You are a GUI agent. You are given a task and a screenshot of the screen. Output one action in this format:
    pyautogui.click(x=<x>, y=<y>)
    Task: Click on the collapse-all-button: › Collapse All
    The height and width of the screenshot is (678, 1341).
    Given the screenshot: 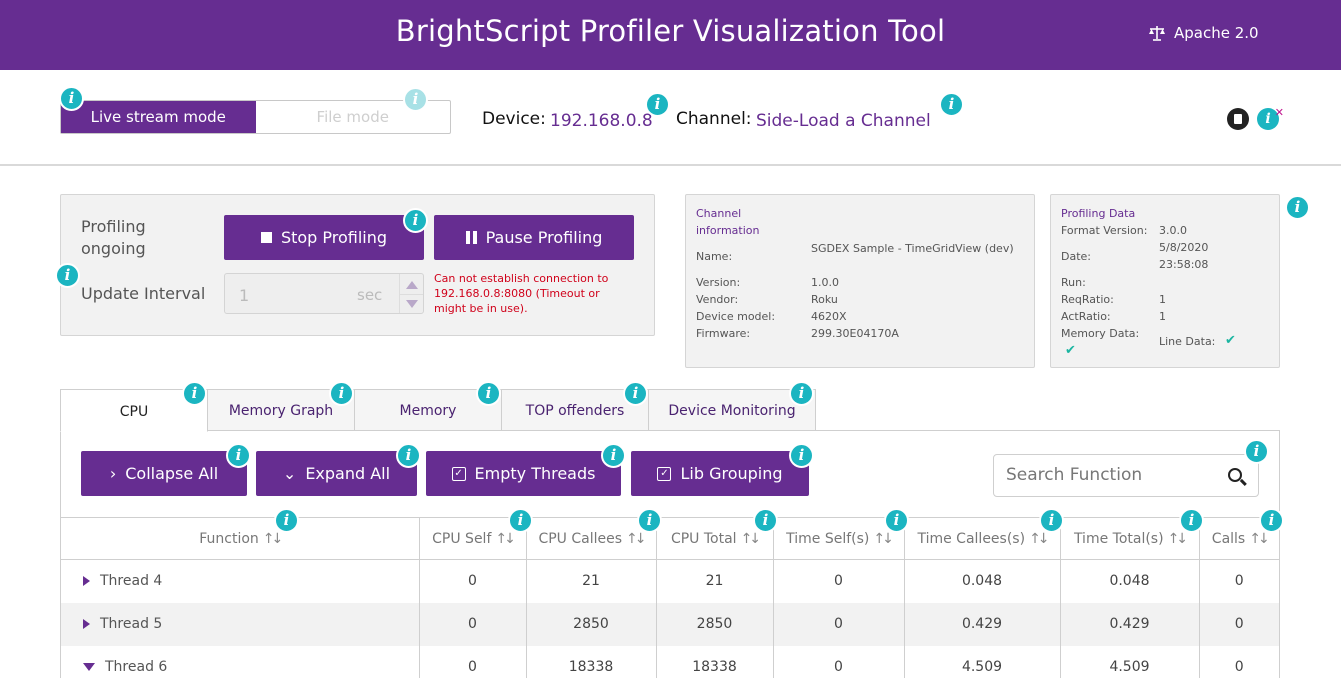 What is the action you would take?
    pyautogui.click(x=164, y=473)
    